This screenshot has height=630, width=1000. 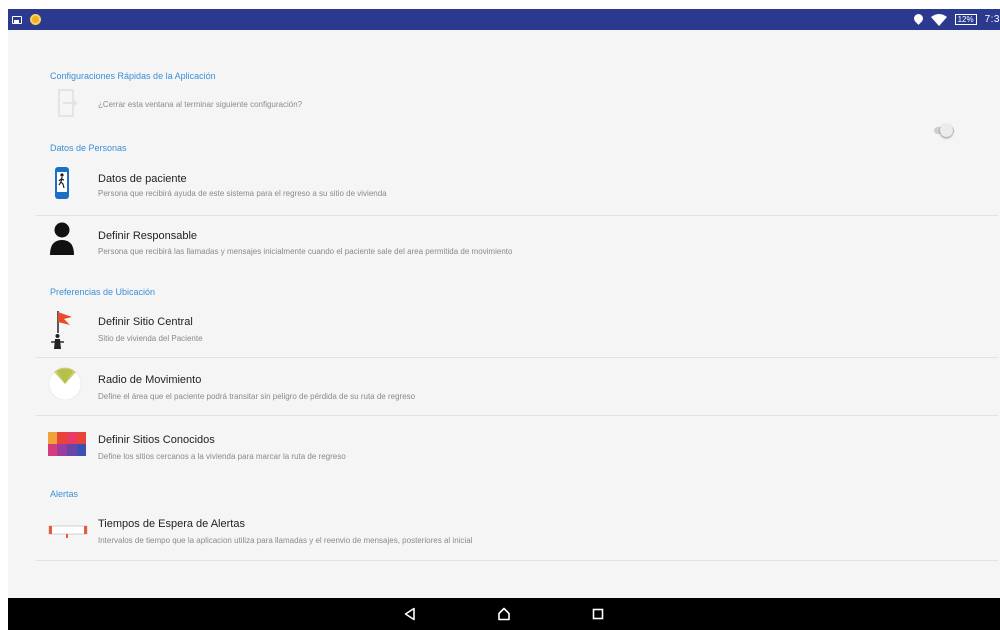 I want to click on known-places-grid-icon, so click(x=67, y=446).